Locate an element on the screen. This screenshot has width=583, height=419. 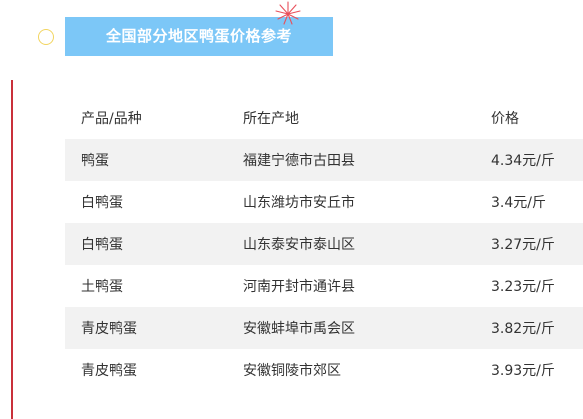
left-divider is located at coordinates (12, 249).